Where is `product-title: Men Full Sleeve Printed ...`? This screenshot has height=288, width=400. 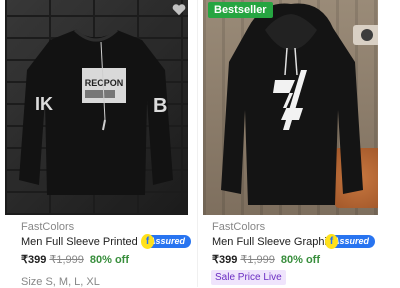 product-title: Men Full Sleeve Printed ... is located at coordinates (85, 242).